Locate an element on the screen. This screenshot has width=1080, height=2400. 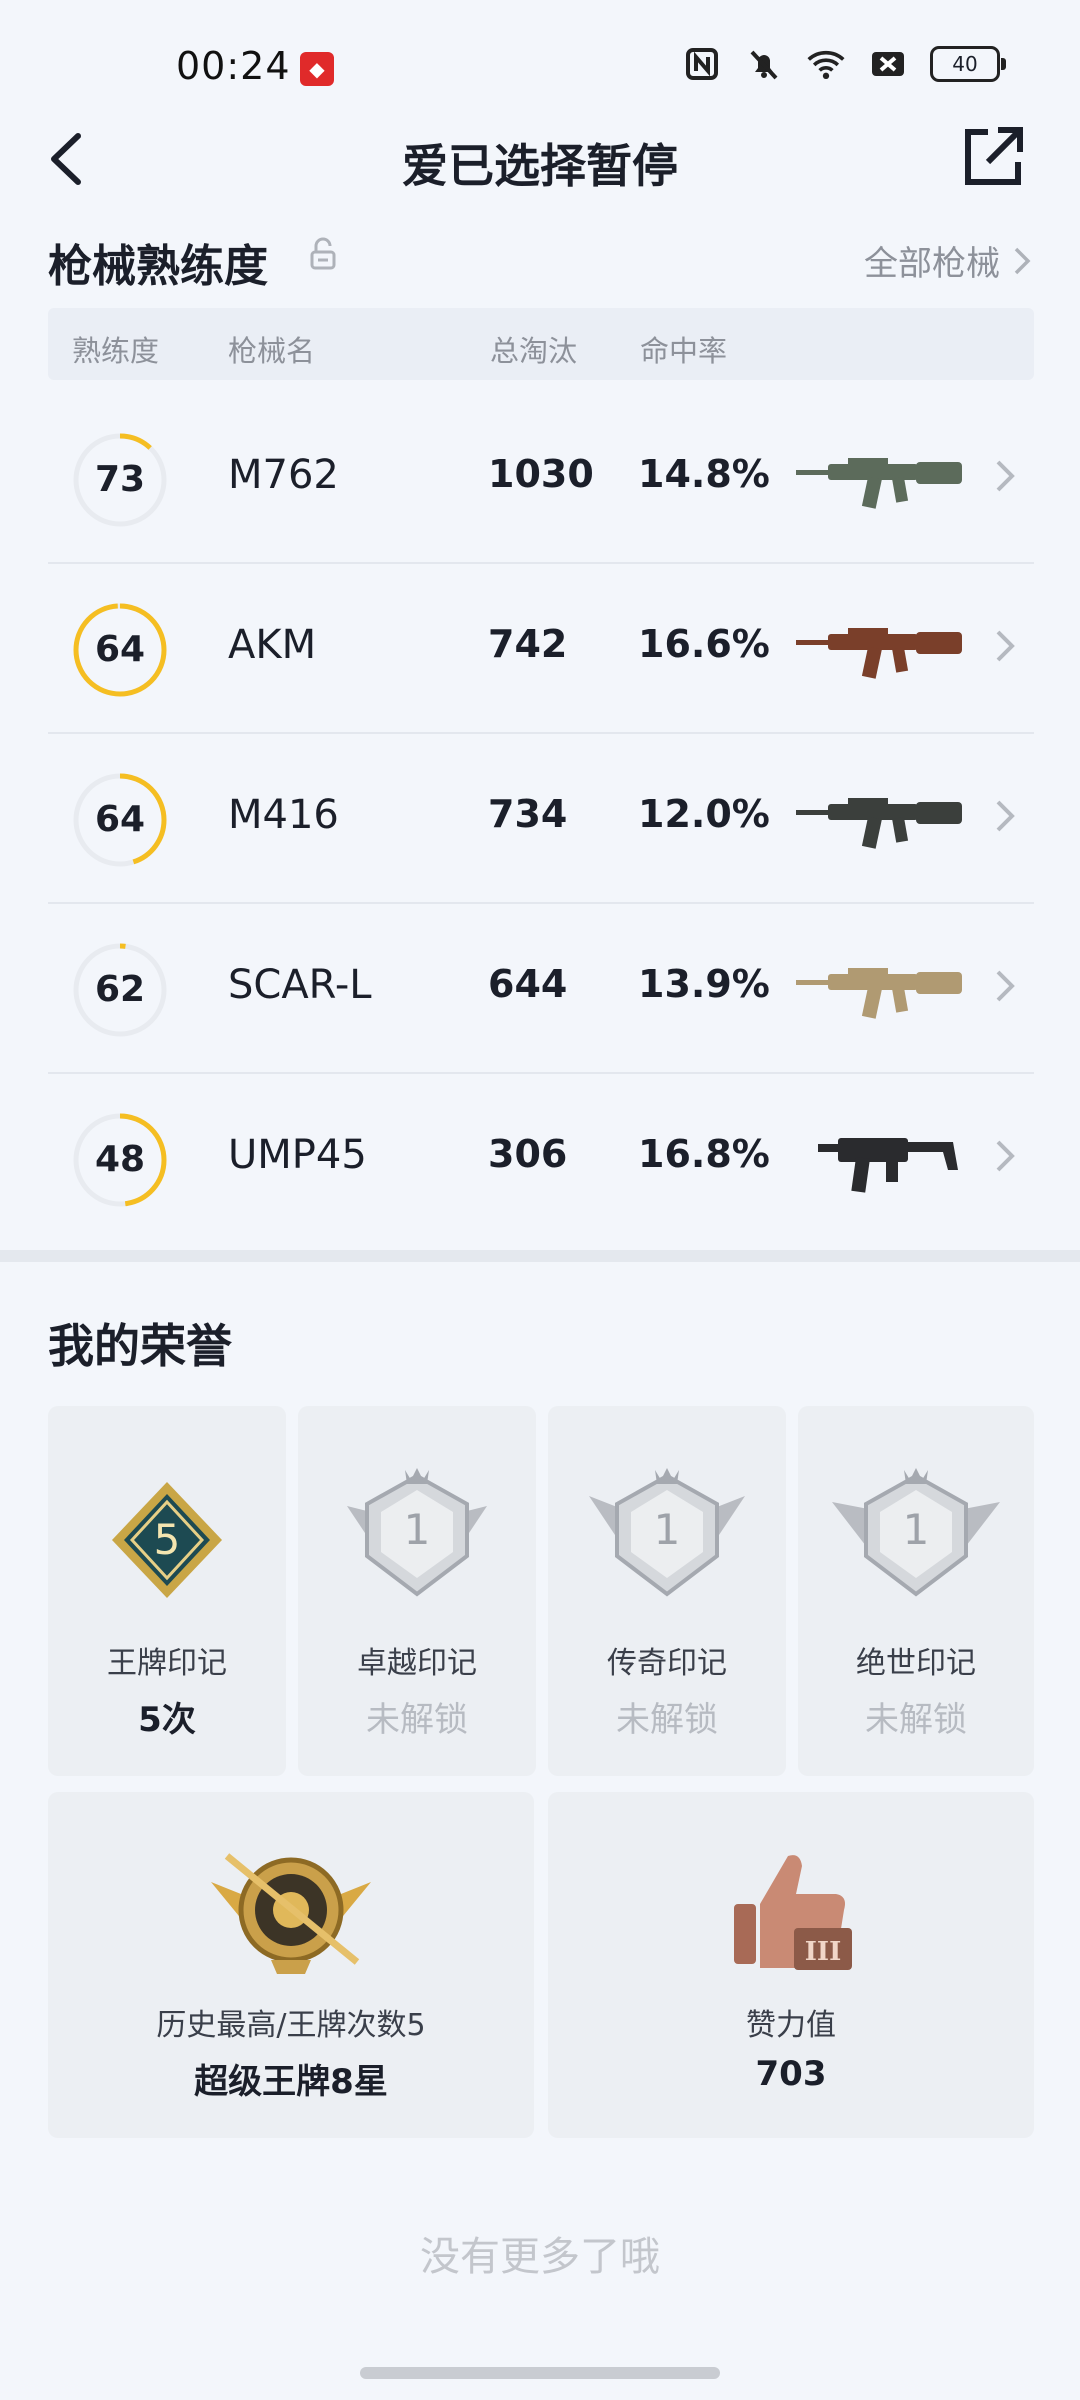
weapon-kills: 644 is located at coordinates (528, 984).